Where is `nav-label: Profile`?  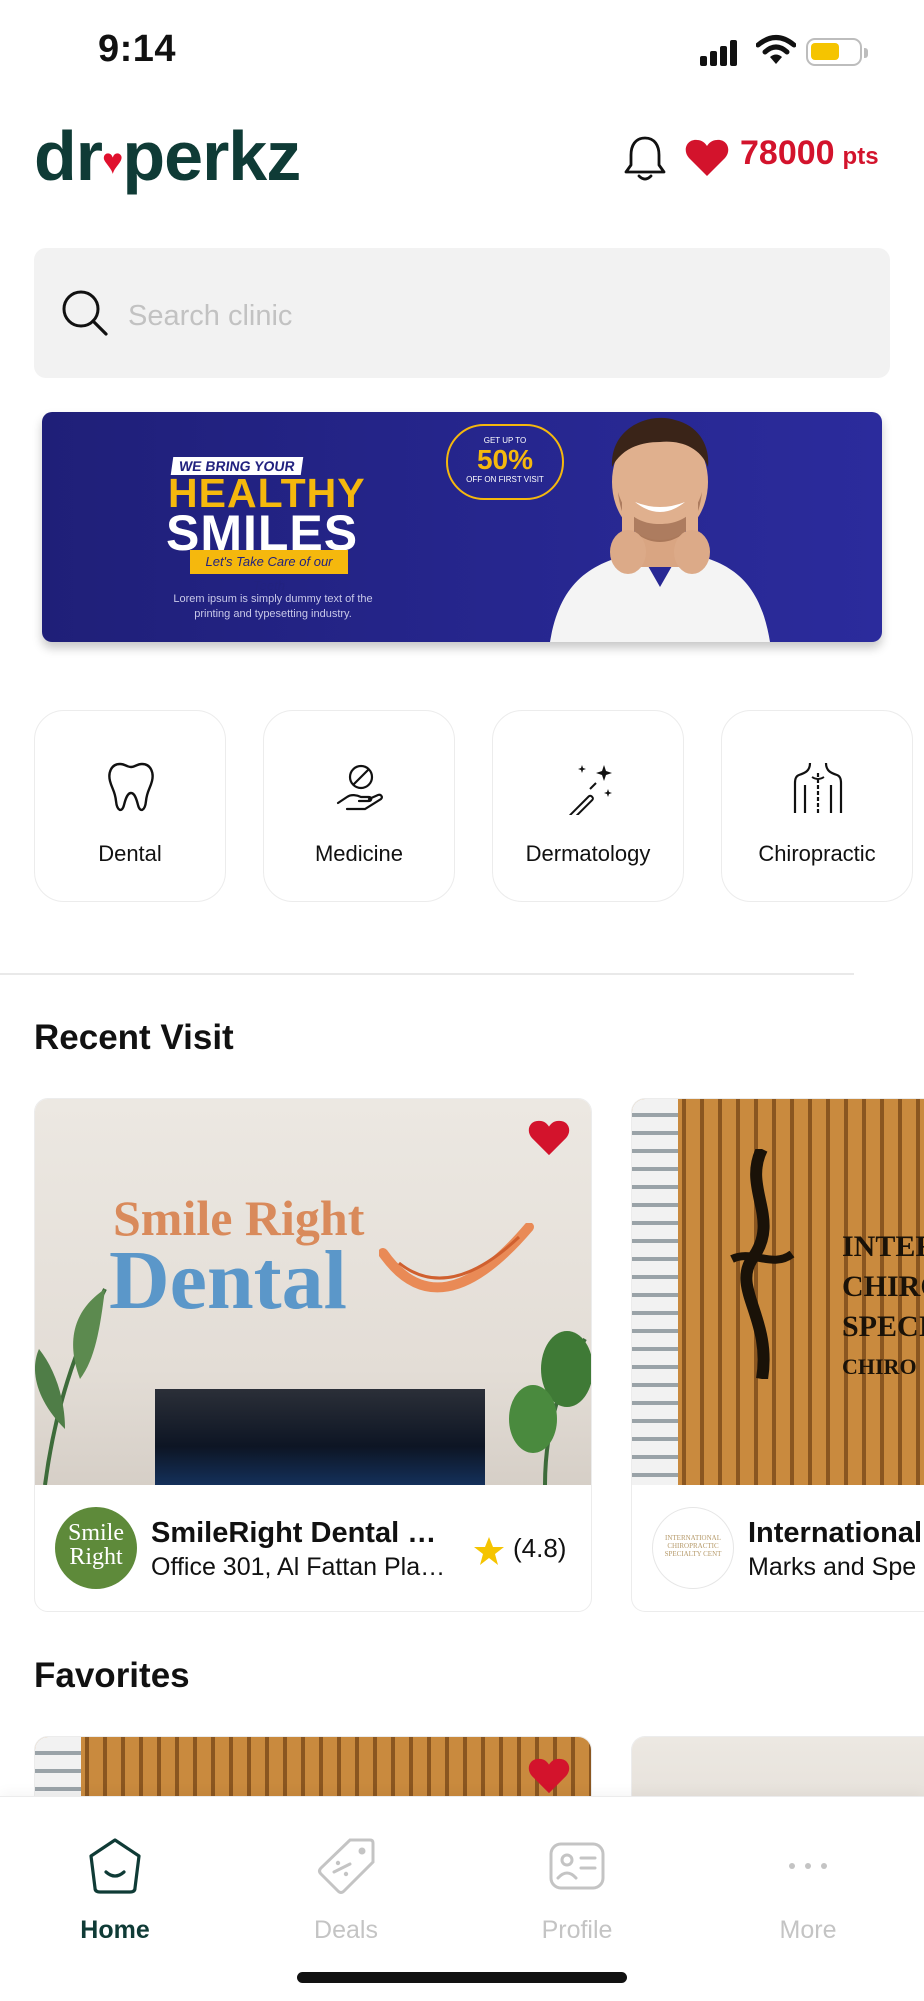 nav-label: Profile is located at coordinates (577, 1930).